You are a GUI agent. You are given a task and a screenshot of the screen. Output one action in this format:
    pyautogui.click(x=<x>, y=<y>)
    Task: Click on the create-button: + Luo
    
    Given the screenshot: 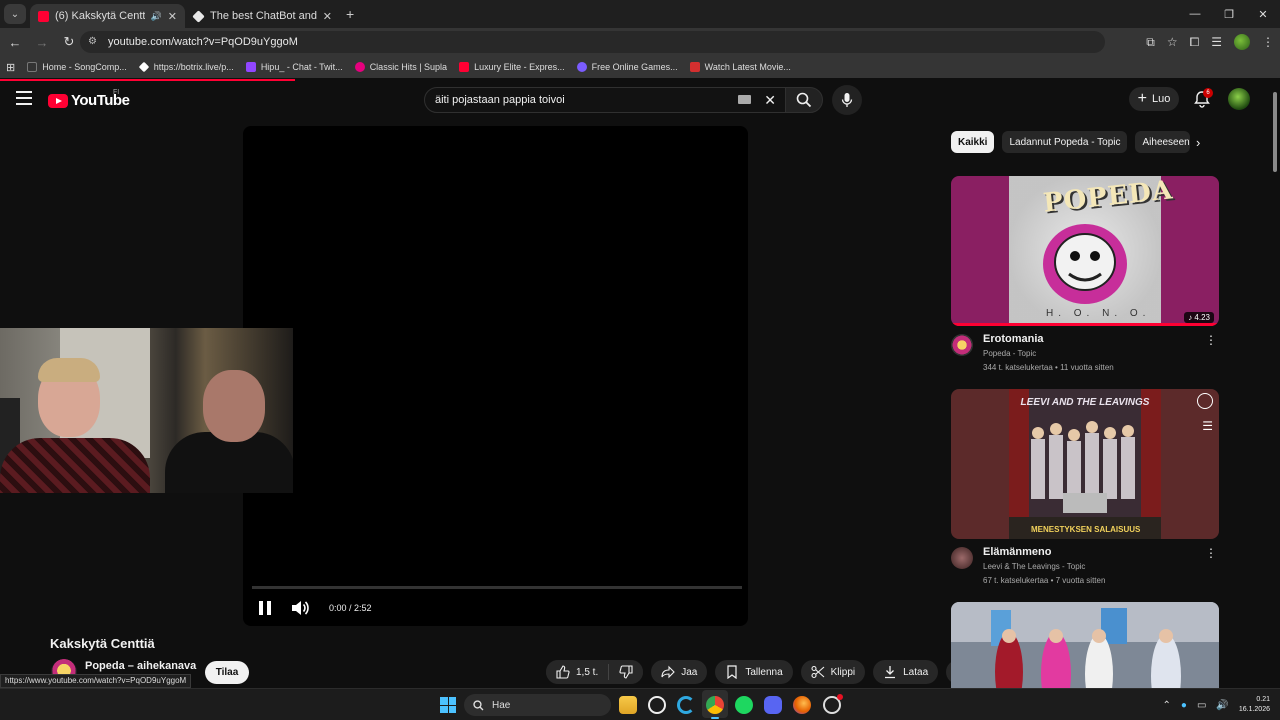 What is the action you would take?
    pyautogui.click(x=1154, y=99)
    